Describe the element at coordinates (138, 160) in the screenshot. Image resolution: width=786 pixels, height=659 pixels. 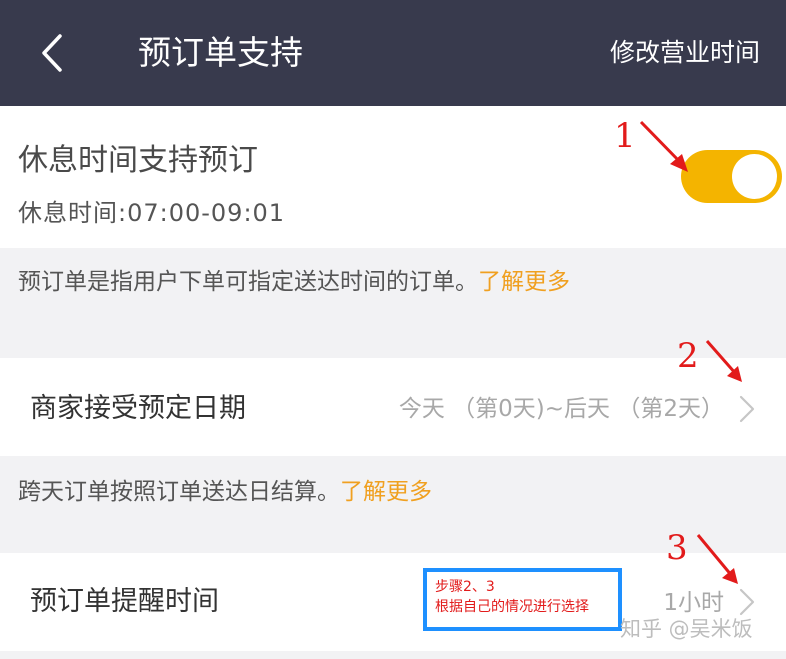
I see `rest-support-title: 休息时间支持预订` at that location.